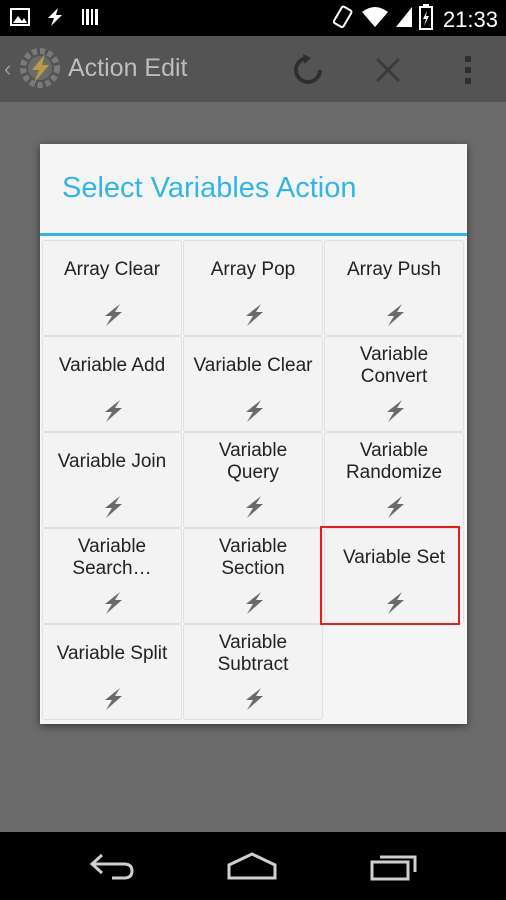 This screenshot has width=506, height=900. Describe the element at coordinates (253, 269) in the screenshot. I see `action-item-label: Array Pop` at that location.